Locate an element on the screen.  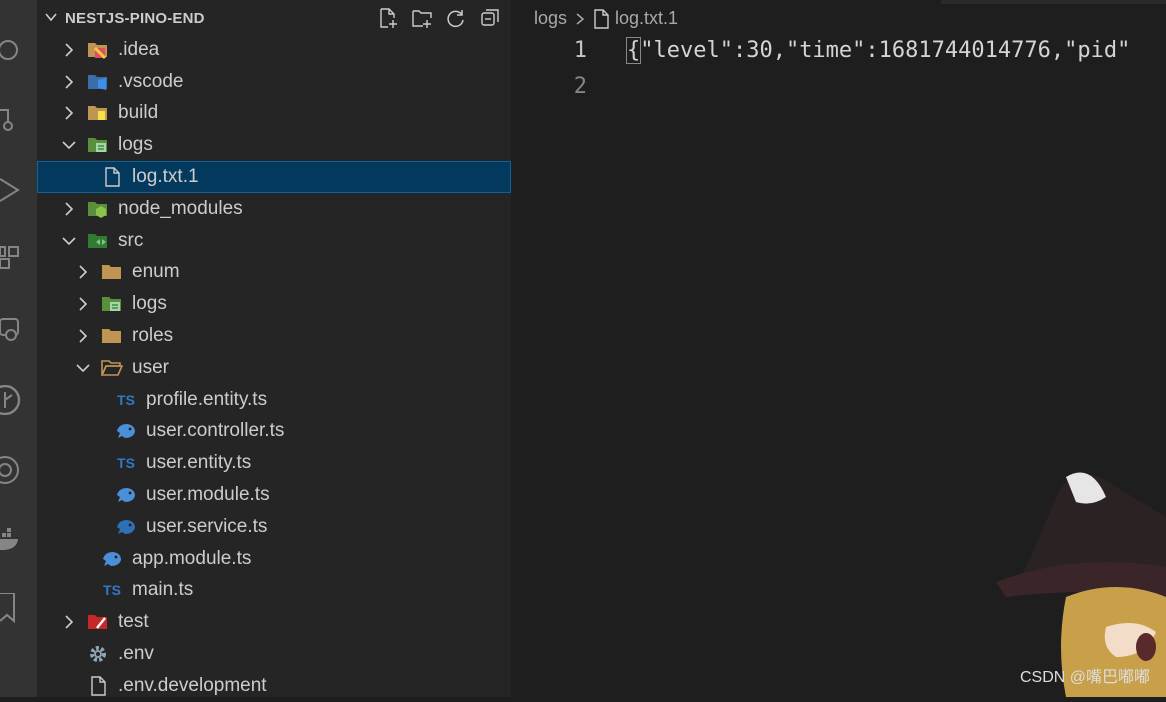
tree-item-label: src is located at coordinates (131, 240).